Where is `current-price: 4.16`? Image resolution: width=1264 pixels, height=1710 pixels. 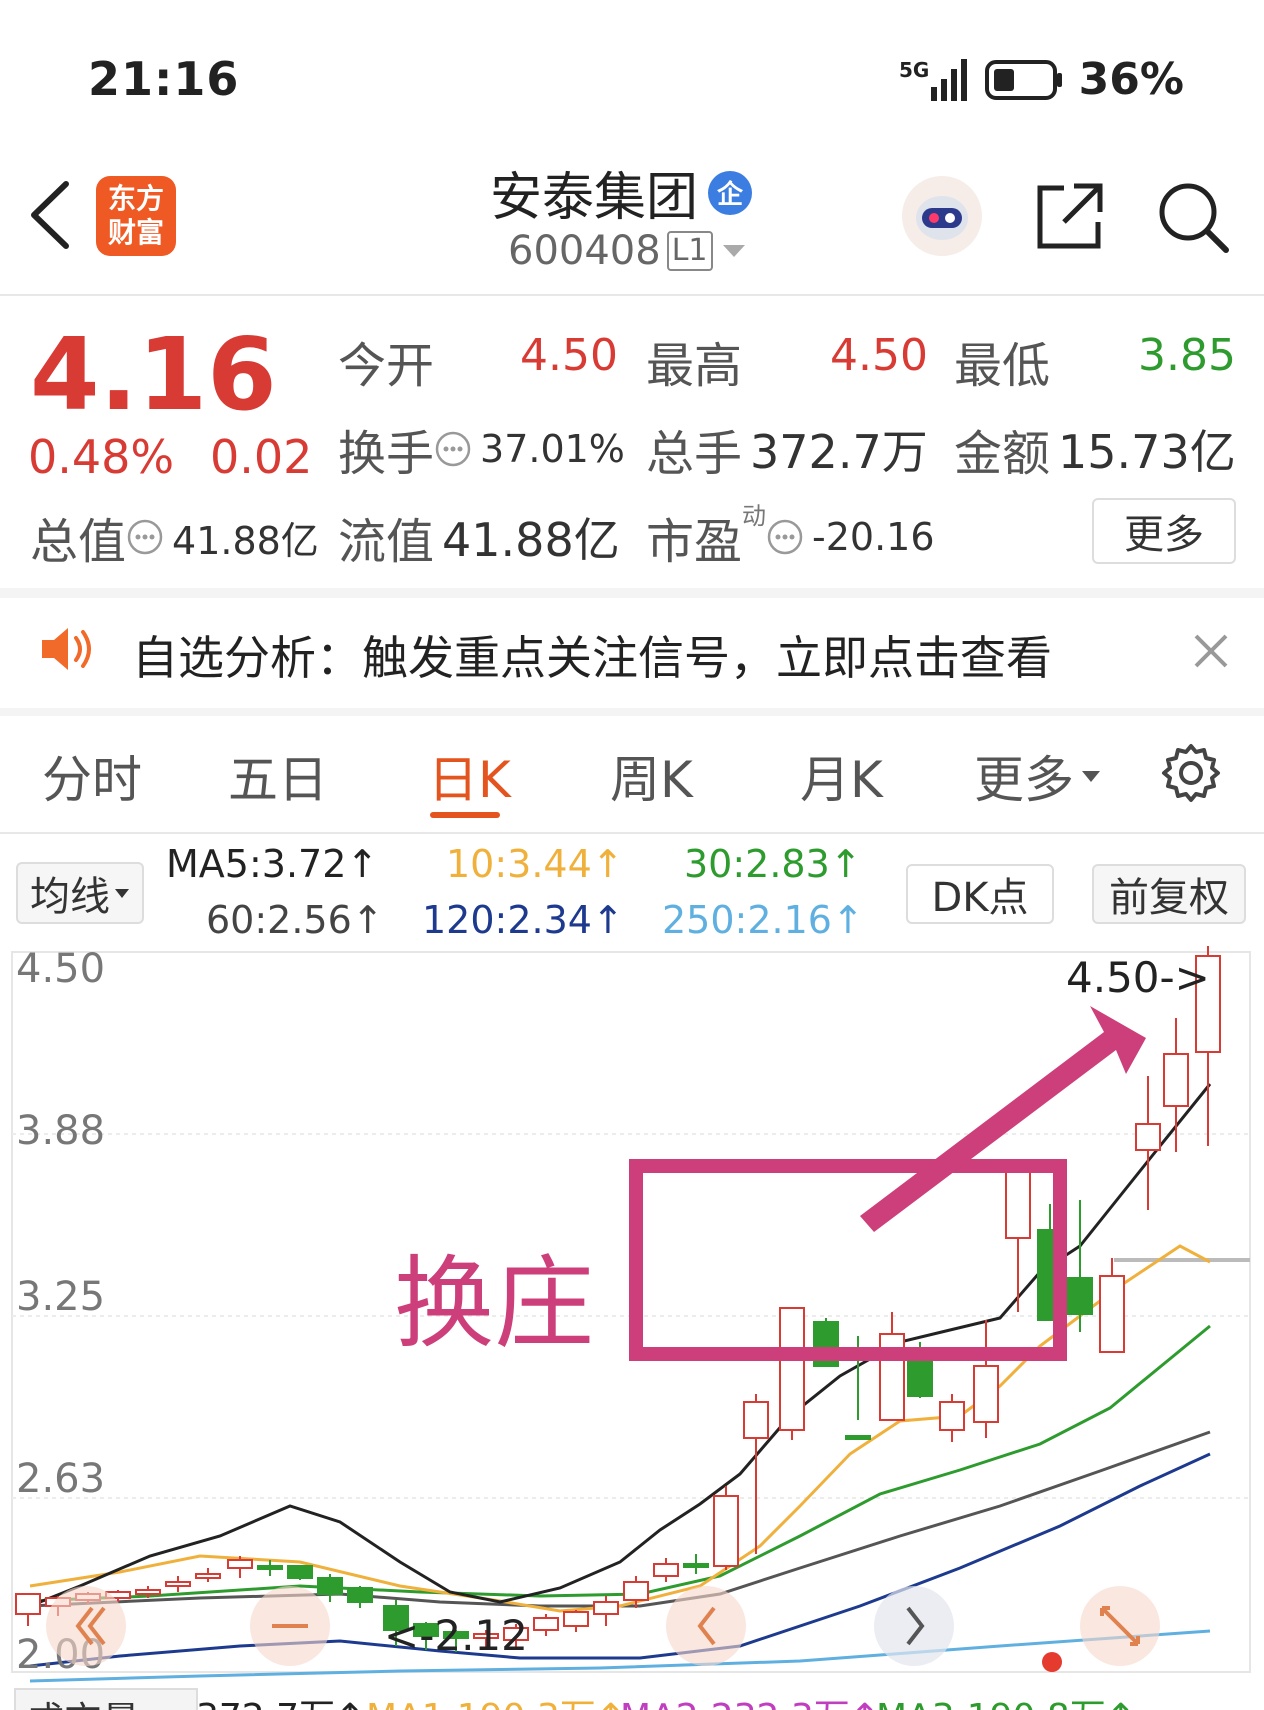 current-price: 4.16 is located at coordinates (153, 374).